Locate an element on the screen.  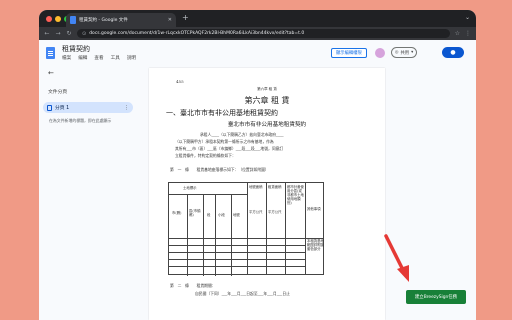
create-breezysign-task-button: 建立BreezySign任務 is located at coordinates (436, 297).